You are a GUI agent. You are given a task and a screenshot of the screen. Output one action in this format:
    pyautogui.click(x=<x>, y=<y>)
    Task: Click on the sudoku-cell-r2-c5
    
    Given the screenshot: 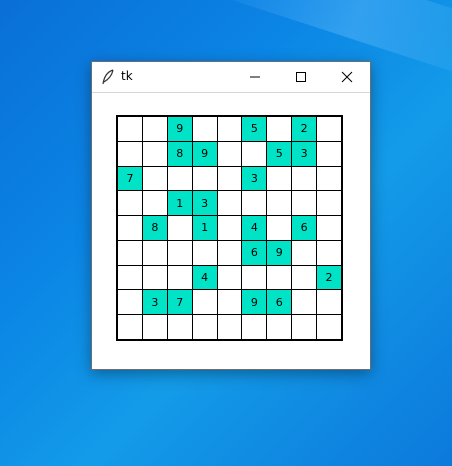 What is the action you would take?
    pyautogui.click(x=229, y=153)
    